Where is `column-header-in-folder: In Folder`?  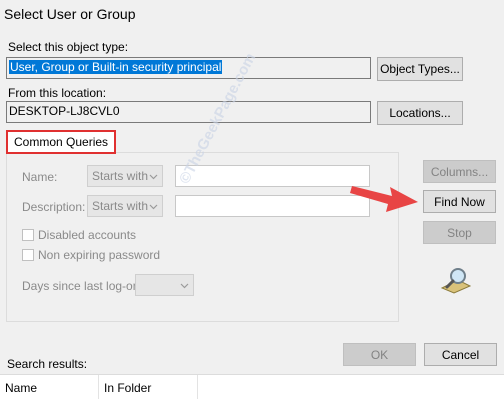
column-header-in-folder: In Folder is located at coordinates (127, 388).